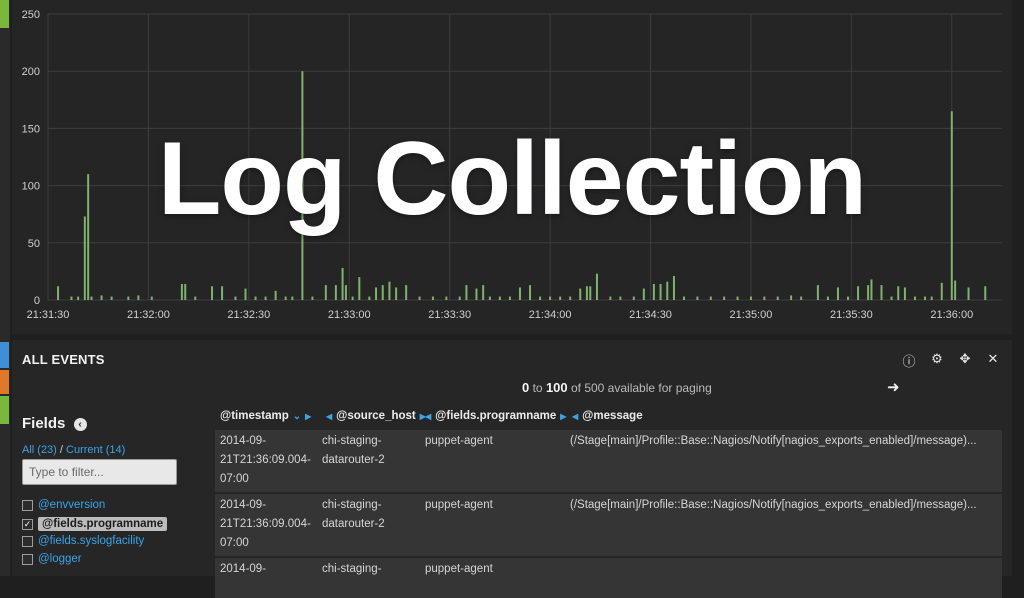  Describe the element at coordinates (31, 15) in the screenshot. I see `y-tick-label: 250` at that location.